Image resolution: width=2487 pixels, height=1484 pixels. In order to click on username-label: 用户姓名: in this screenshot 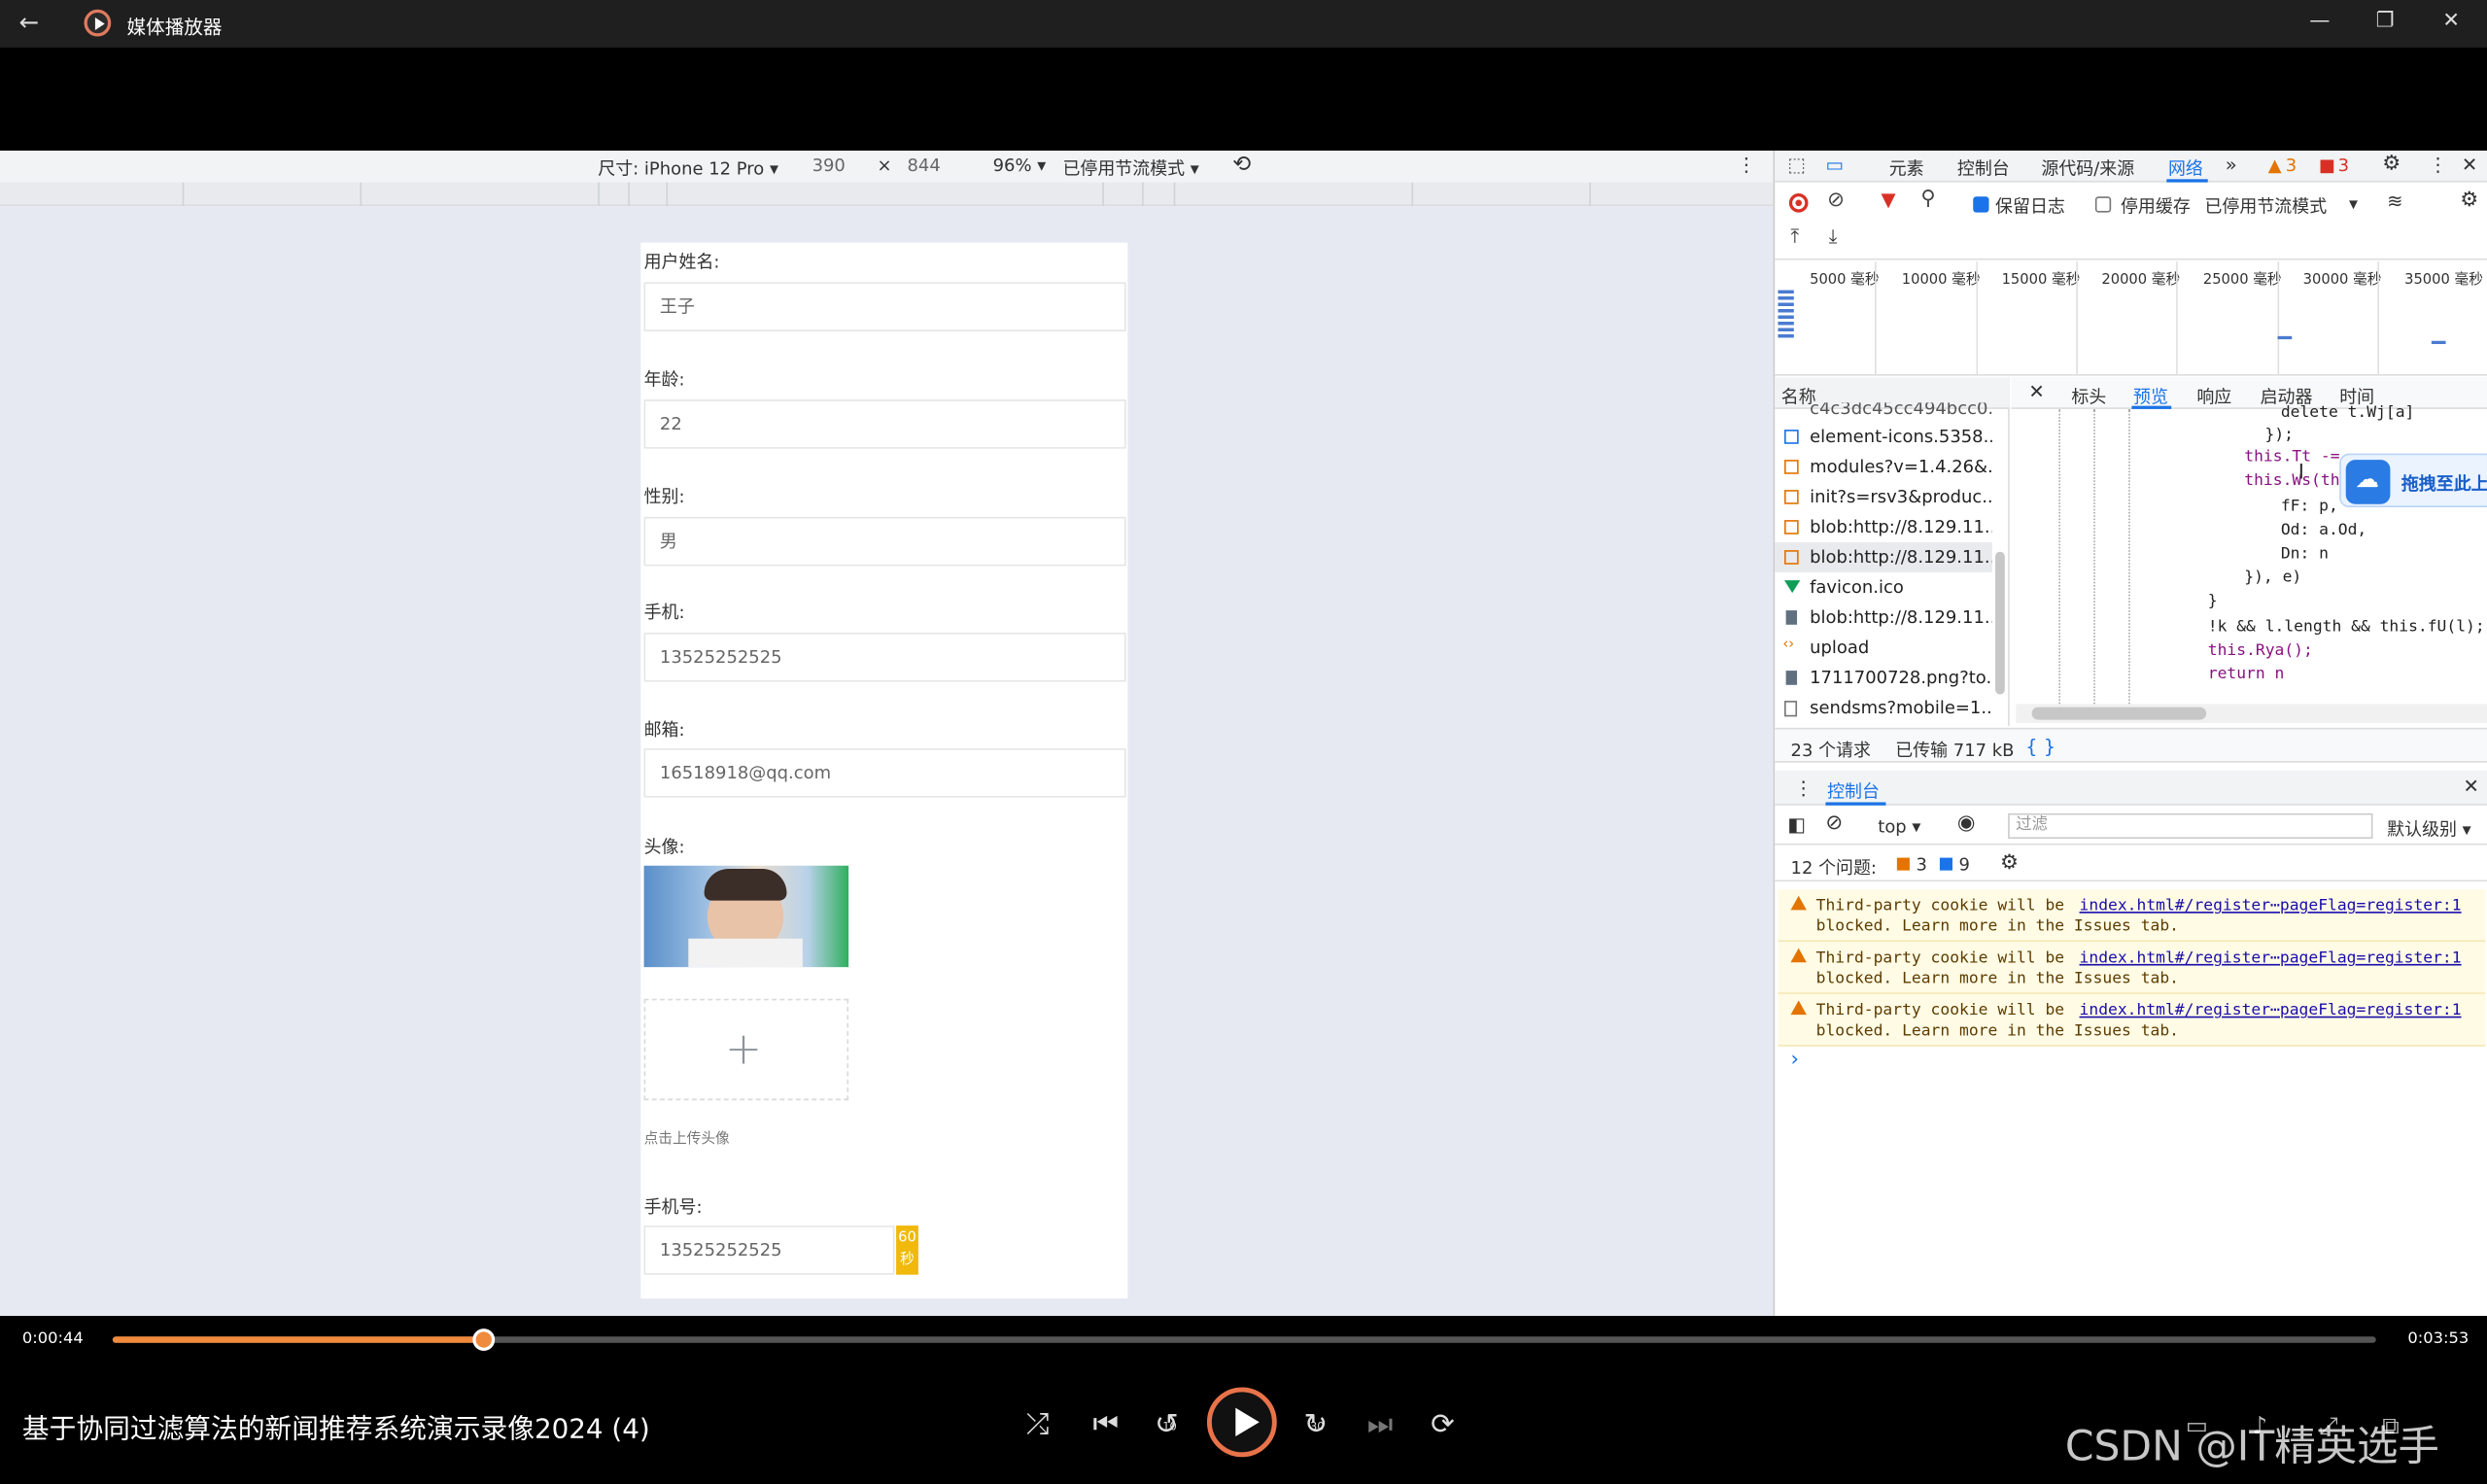, I will do `click(682, 262)`.